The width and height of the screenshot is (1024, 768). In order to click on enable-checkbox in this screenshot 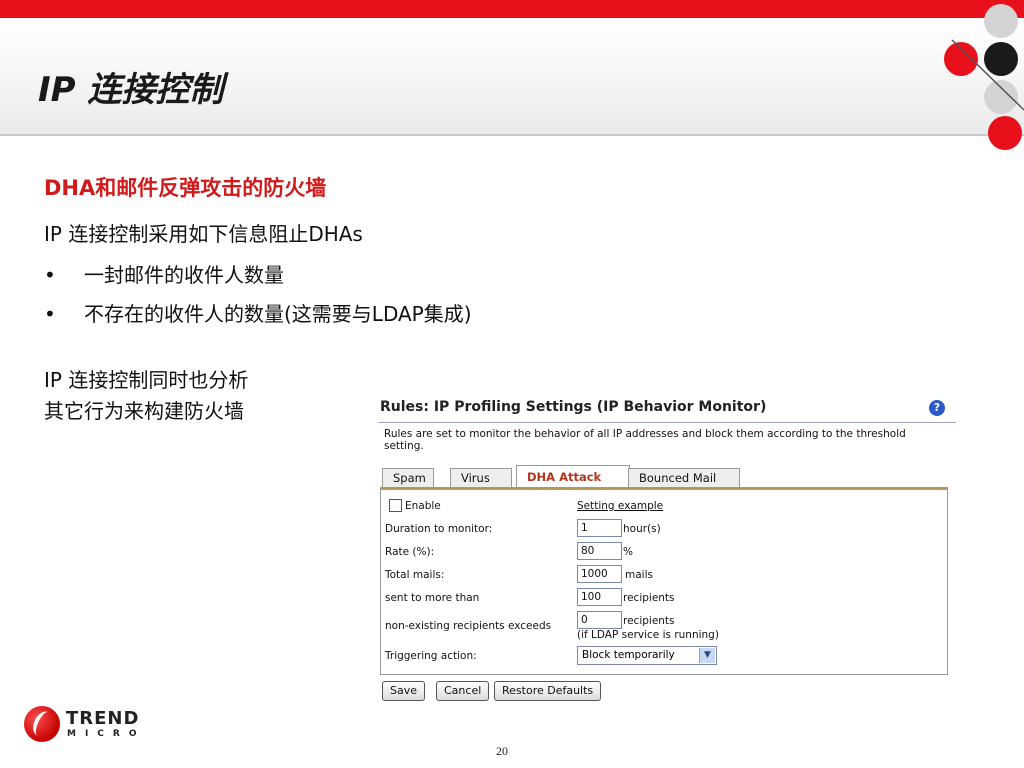, I will do `click(395, 505)`.